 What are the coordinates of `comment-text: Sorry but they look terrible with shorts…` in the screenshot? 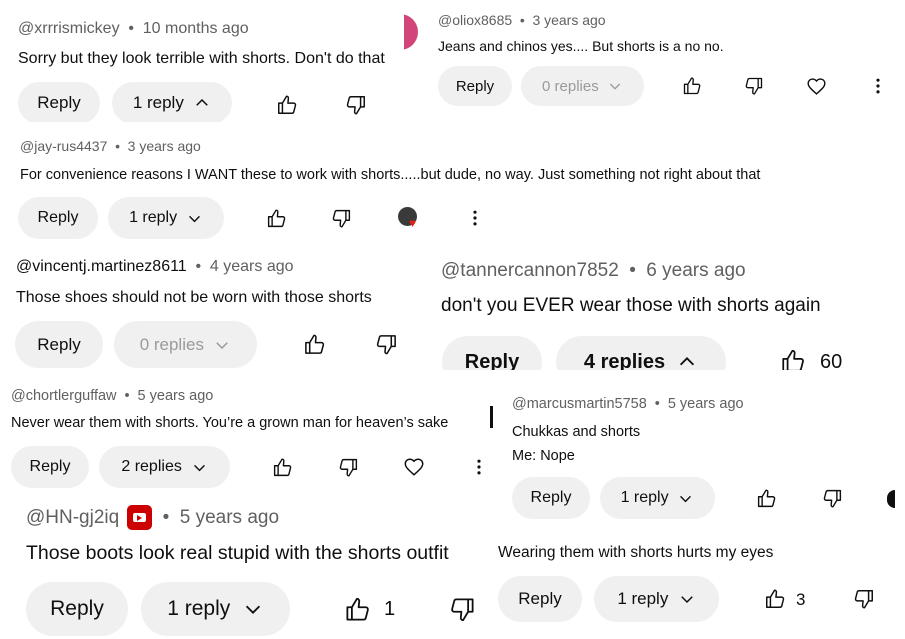 It's located at (201, 58).